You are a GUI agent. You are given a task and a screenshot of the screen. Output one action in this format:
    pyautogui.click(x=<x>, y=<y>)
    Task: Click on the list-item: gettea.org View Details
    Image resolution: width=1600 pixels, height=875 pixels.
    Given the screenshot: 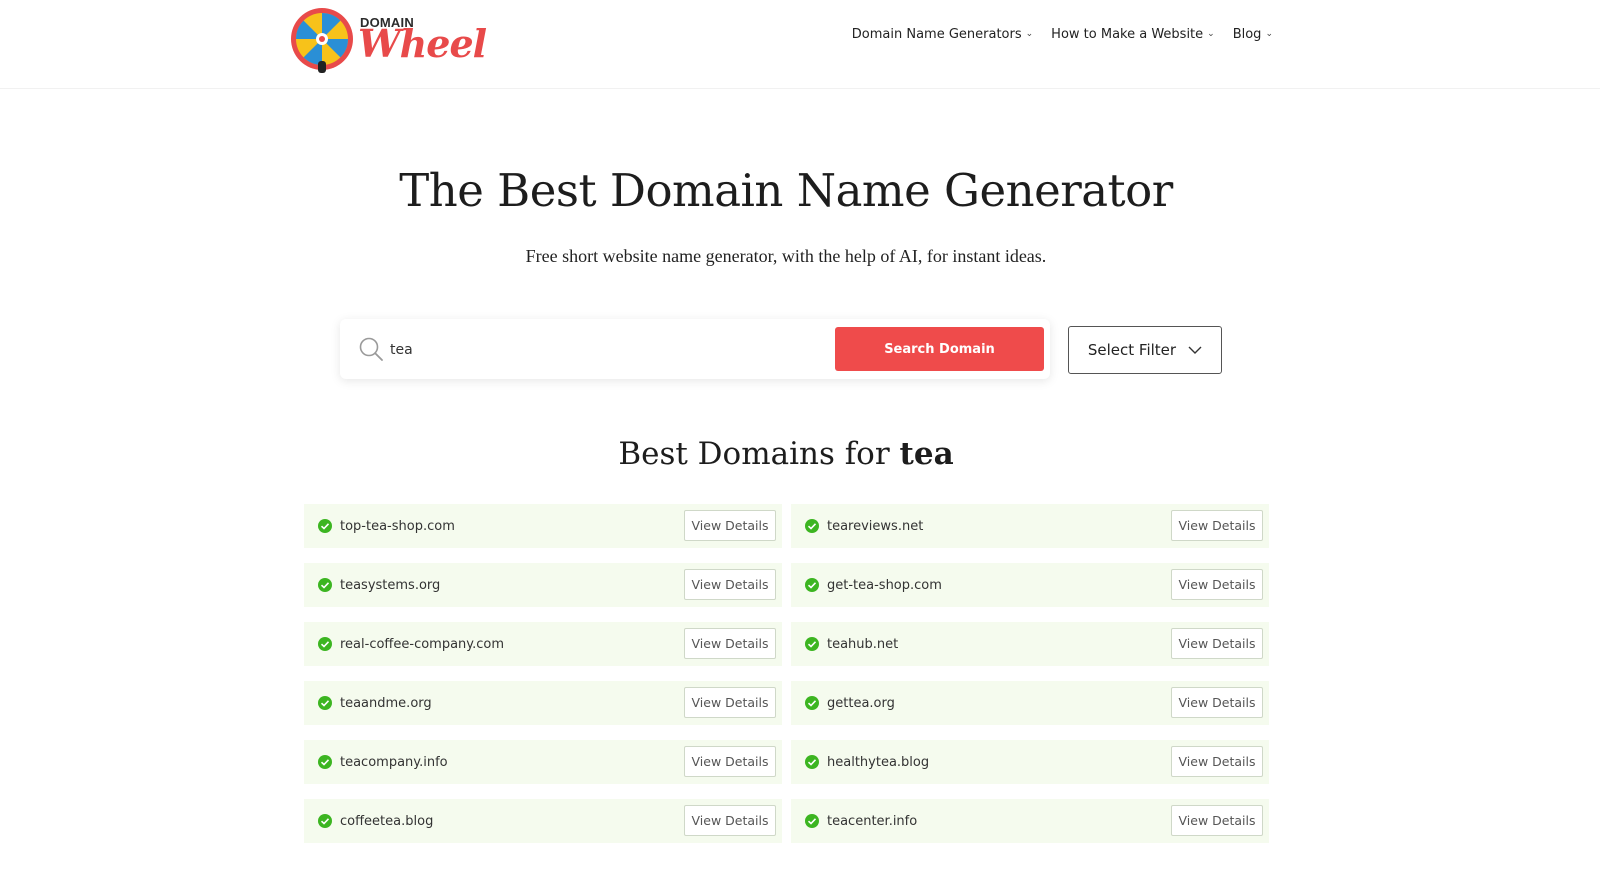 What is the action you would take?
    pyautogui.click(x=1030, y=703)
    